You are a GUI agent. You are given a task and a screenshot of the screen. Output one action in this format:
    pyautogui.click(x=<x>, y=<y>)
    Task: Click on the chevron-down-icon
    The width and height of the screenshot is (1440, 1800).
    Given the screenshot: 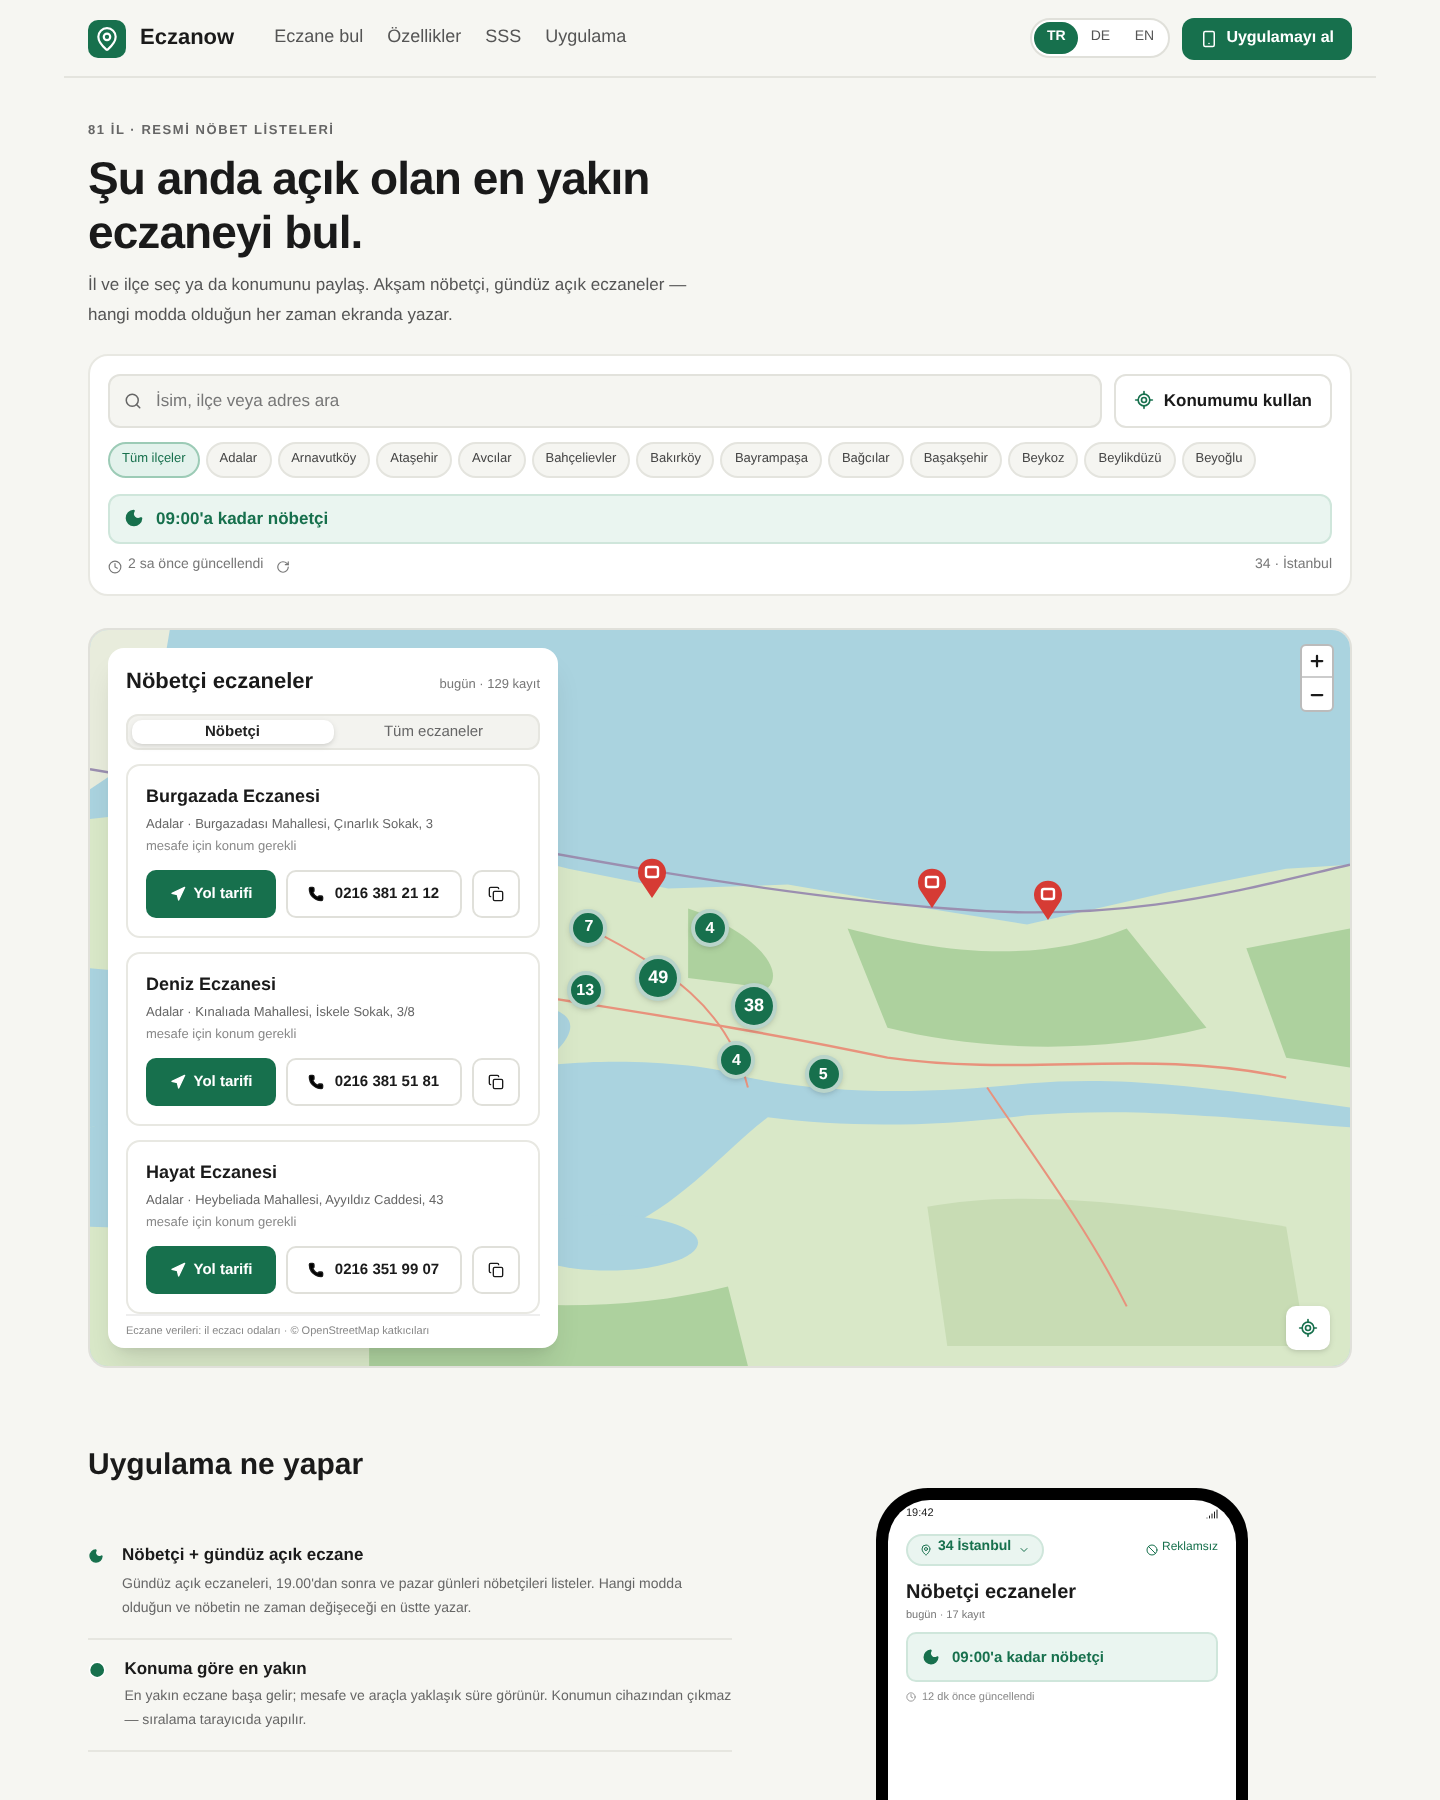 What is the action you would take?
    pyautogui.click(x=1023, y=1549)
    